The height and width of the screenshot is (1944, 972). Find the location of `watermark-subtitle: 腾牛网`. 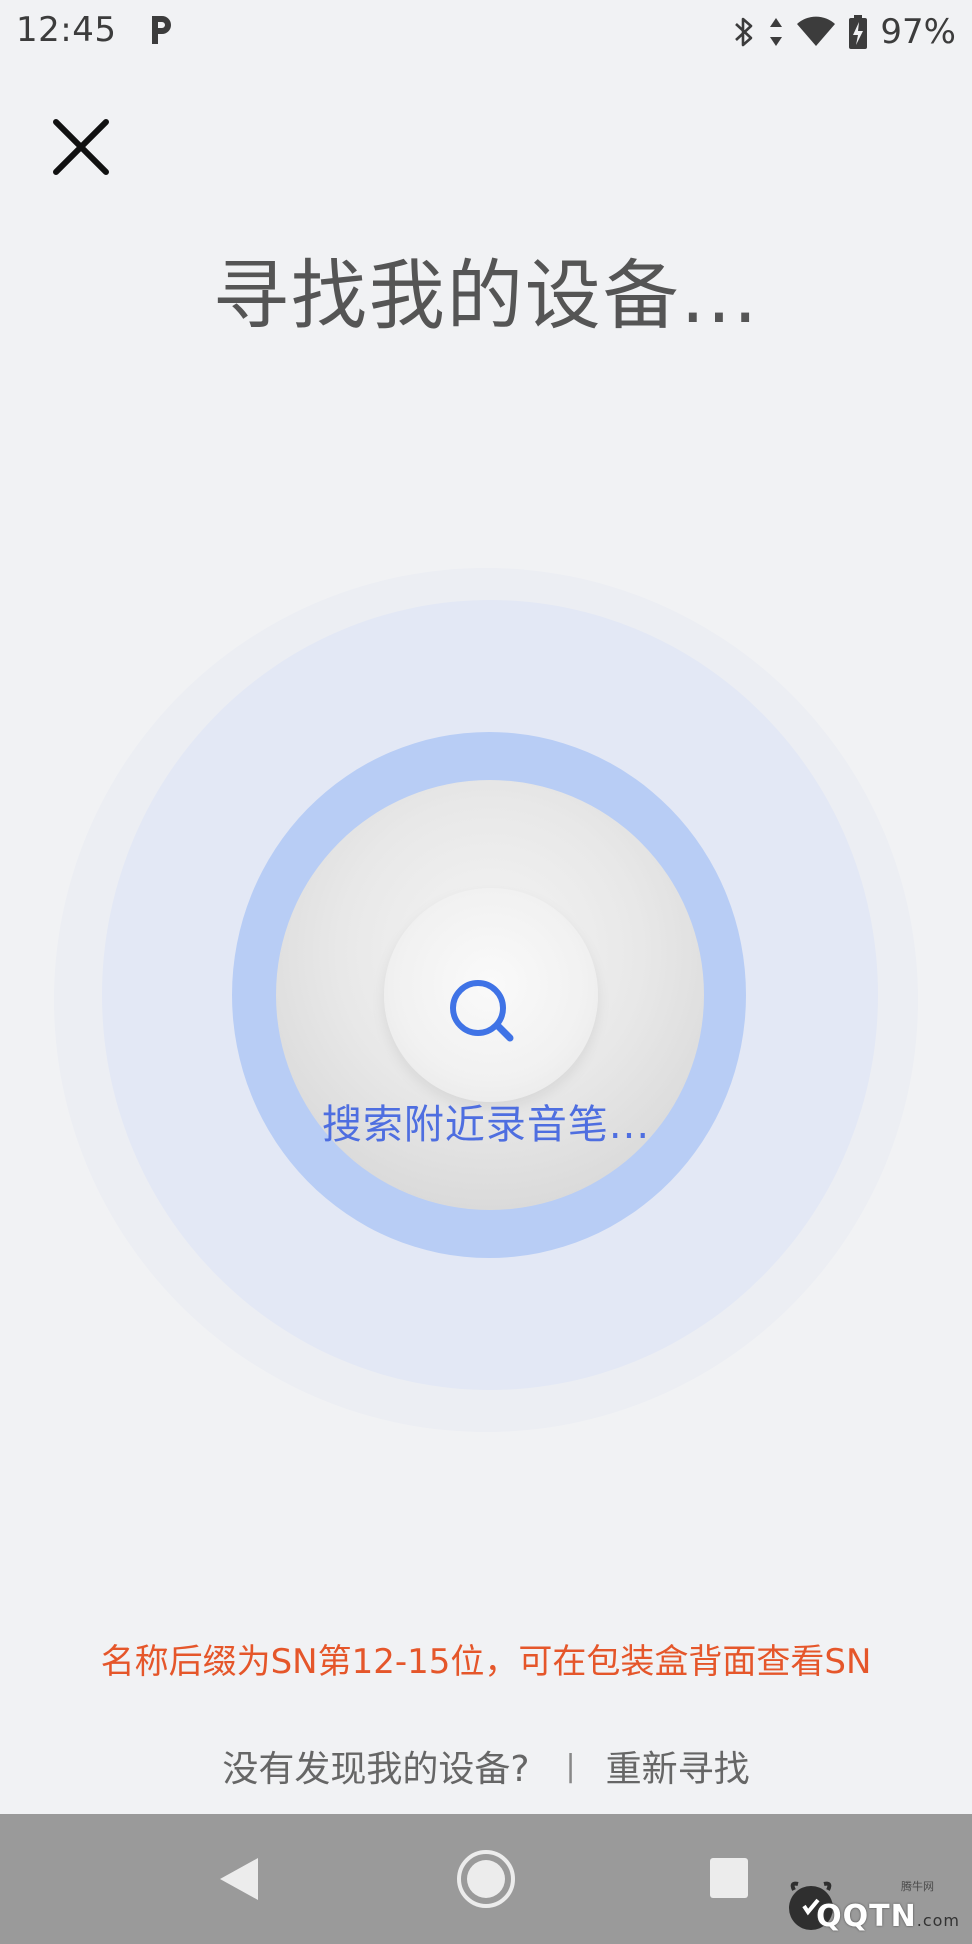

watermark-subtitle: 腾牛网 is located at coordinates (917, 1886).